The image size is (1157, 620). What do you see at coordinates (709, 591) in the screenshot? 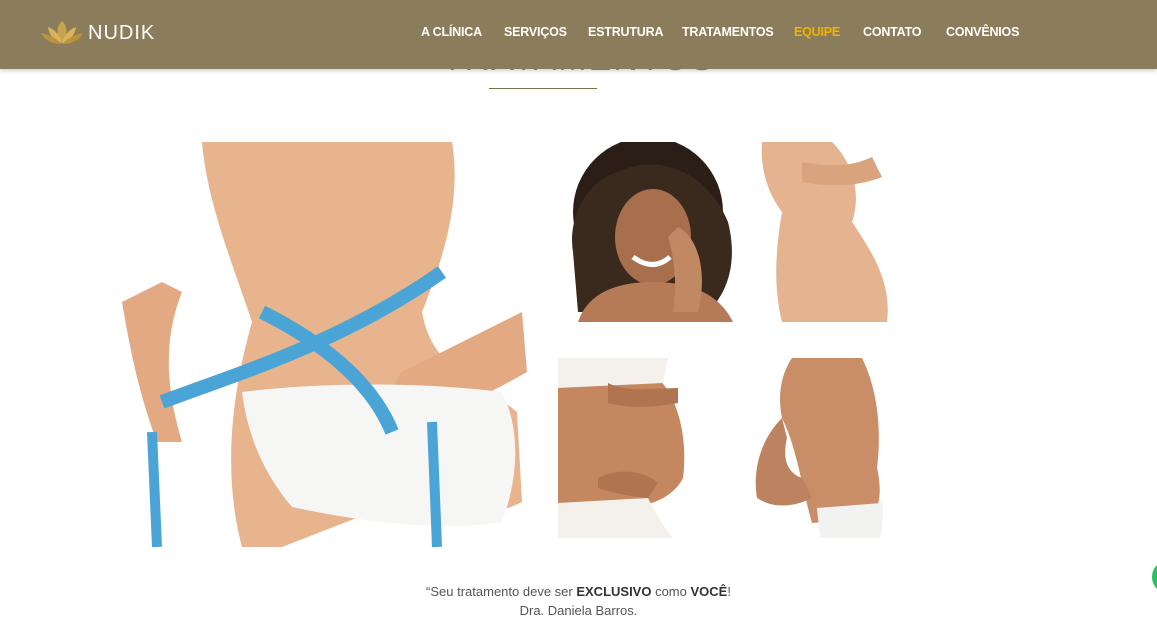
I see `quote-emphasis-voce: VOCÊ` at bounding box center [709, 591].